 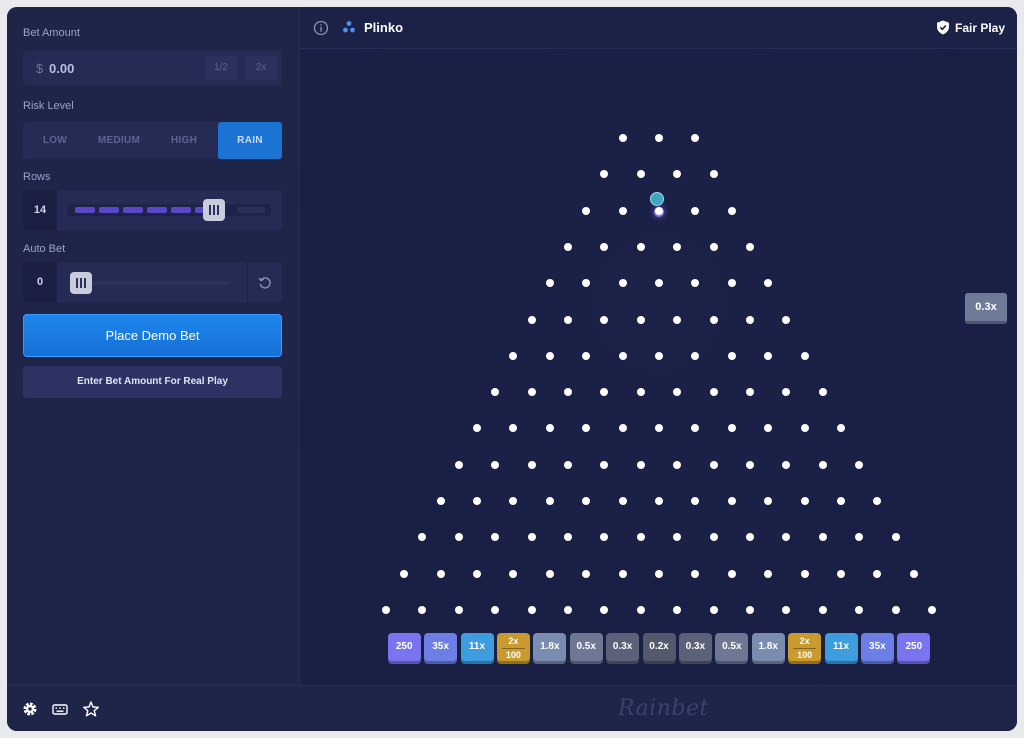 What do you see at coordinates (184, 140) in the screenshot?
I see `risk-high-button: HIGH` at bounding box center [184, 140].